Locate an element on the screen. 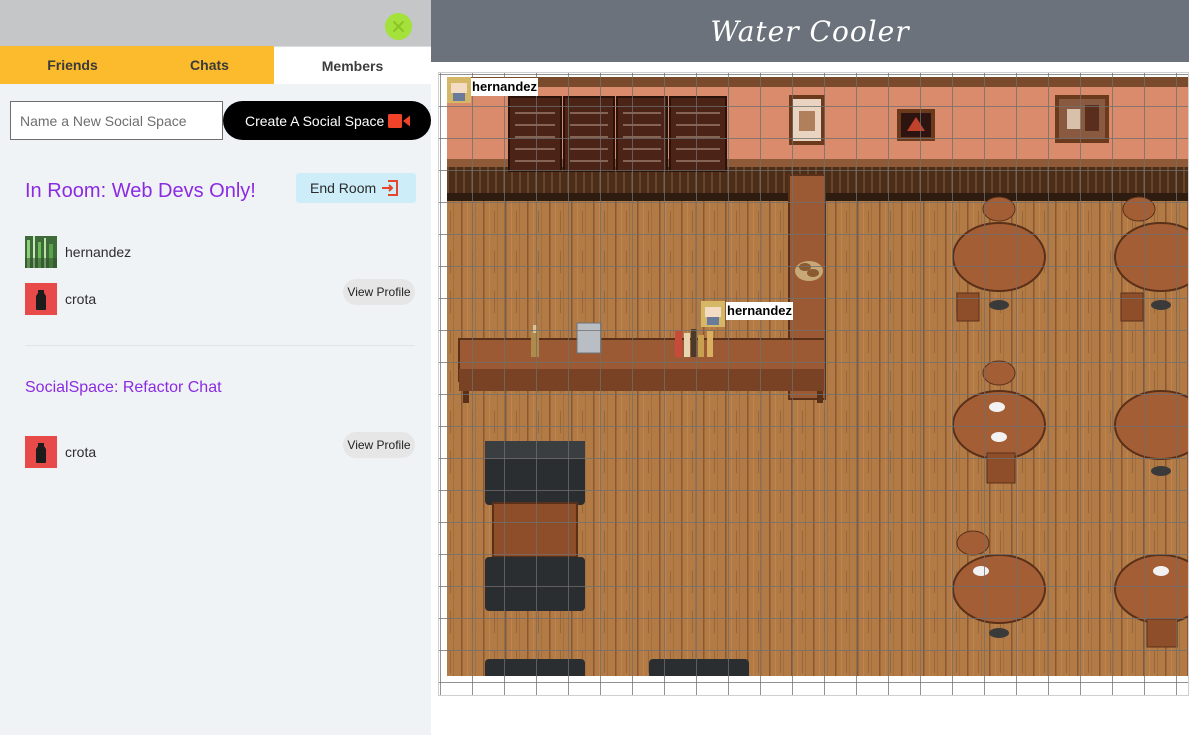 The height and width of the screenshot is (735, 1189). game-title: Water Cooler is located at coordinates (810, 31).